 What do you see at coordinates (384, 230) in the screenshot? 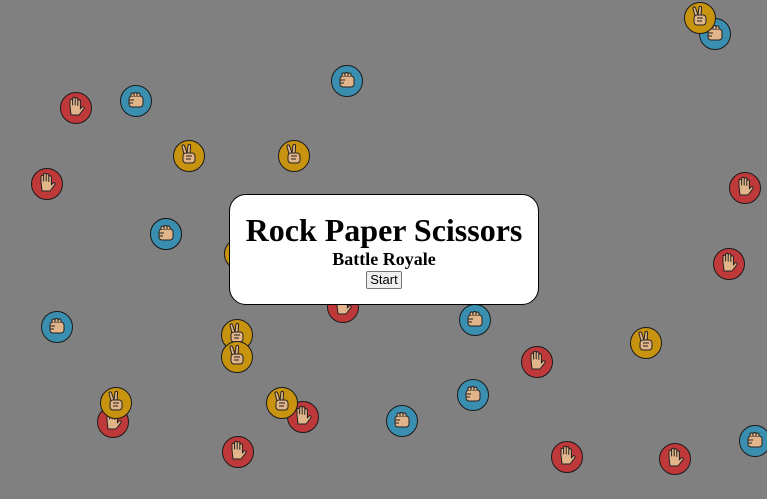
I see `game-title: Rock Paper Scissors` at bounding box center [384, 230].